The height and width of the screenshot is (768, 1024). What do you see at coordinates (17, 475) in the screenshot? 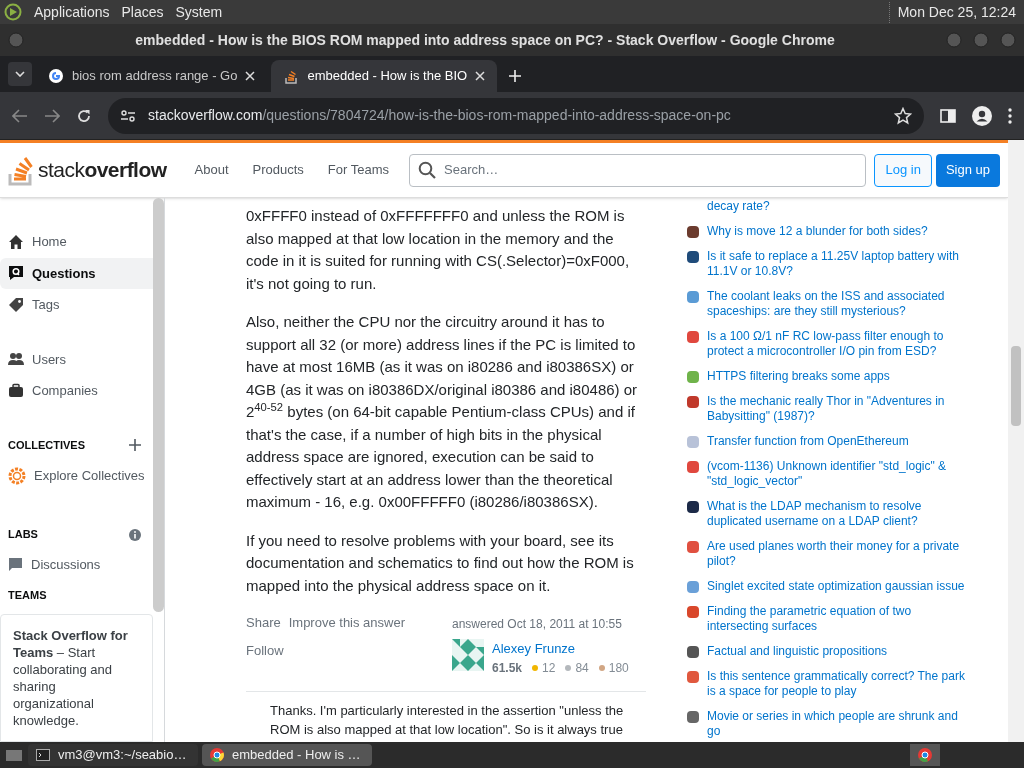
I see `collectives-icon` at bounding box center [17, 475].